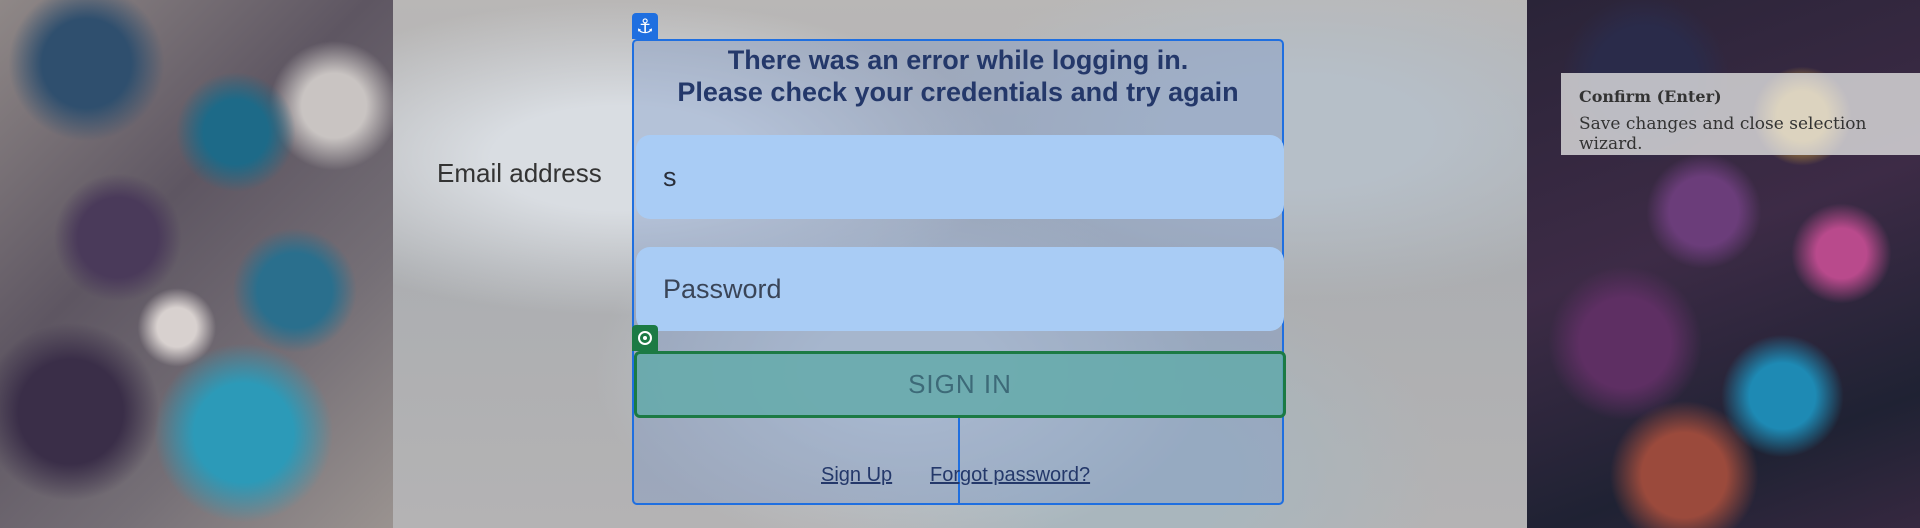 Image resolution: width=1920 pixels, height=528 pixels. What do you see at coordinates (645, 338) in the screenshot?
I see `target-icon` at bounding box center [645, 338].